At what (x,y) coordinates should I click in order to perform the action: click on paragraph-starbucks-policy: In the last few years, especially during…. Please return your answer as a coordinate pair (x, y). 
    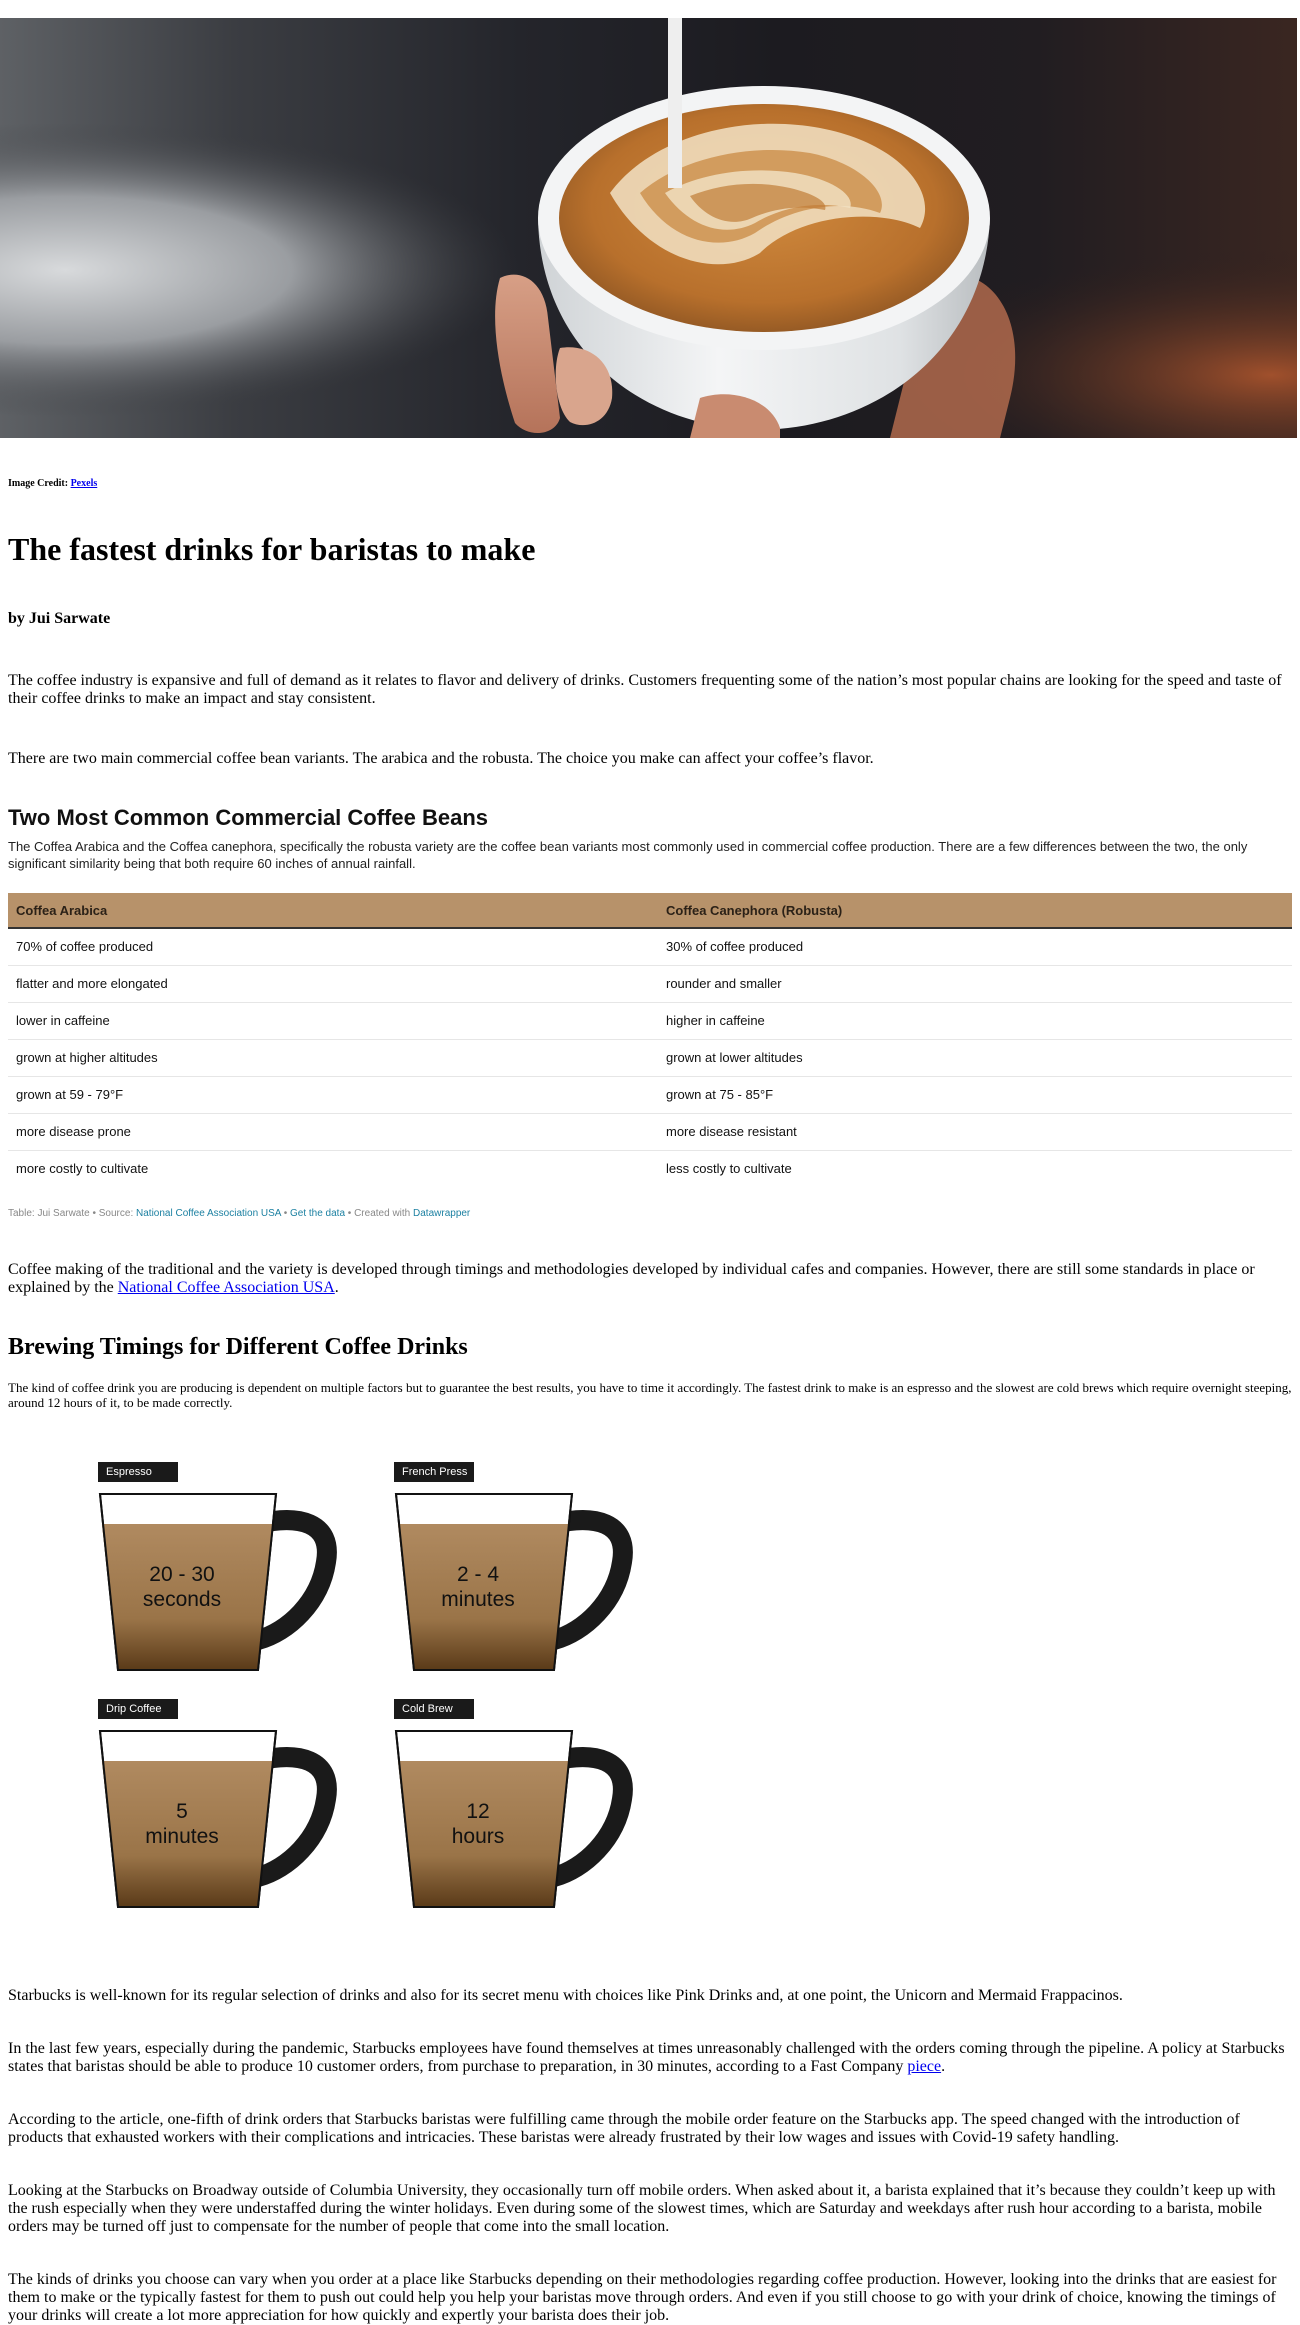
    Looking at the image, I should click on (650, 2058).